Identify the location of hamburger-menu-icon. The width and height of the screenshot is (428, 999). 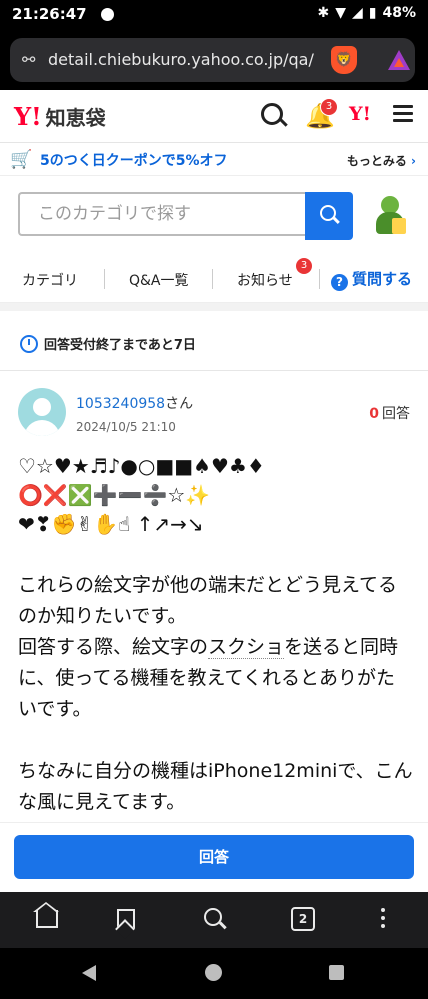
(403, 114).